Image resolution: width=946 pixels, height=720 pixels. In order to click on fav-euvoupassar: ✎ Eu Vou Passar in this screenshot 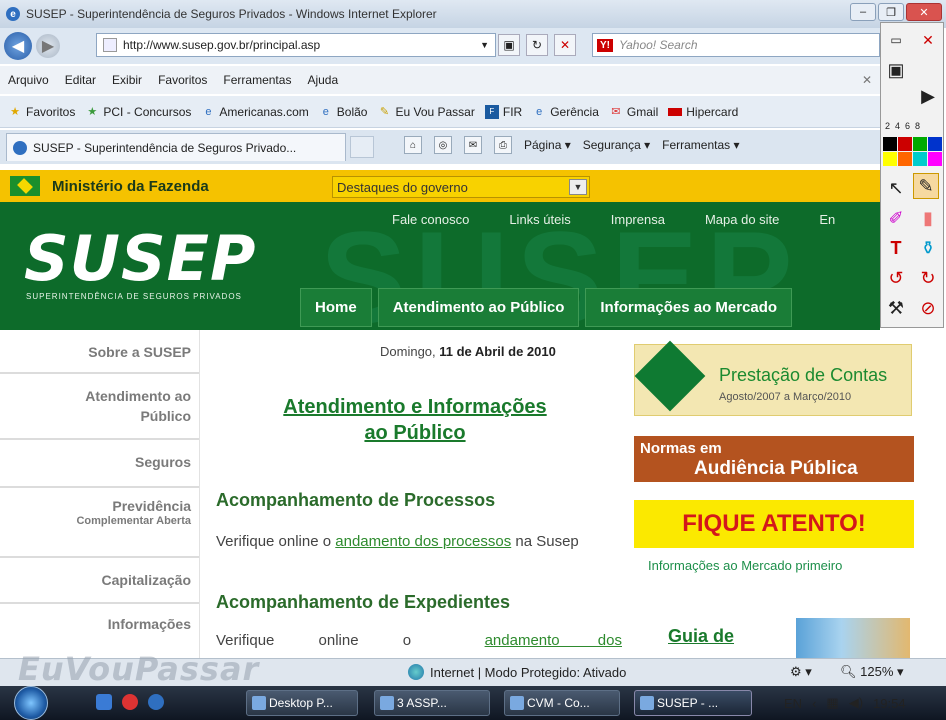, I will do `click(426, 112)`.